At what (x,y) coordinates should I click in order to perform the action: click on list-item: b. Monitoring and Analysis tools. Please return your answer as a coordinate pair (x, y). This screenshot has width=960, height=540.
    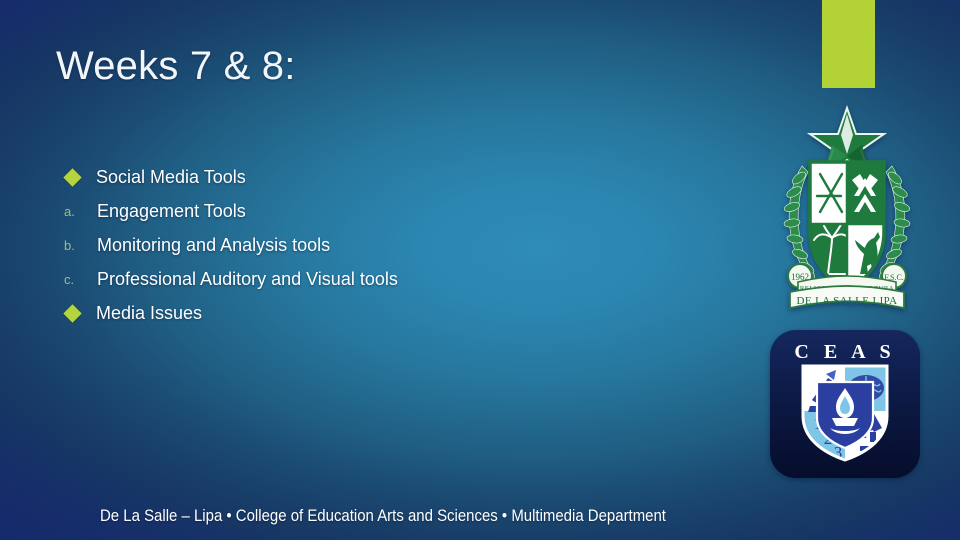
    Looking at the image, I should click on (386, 245).